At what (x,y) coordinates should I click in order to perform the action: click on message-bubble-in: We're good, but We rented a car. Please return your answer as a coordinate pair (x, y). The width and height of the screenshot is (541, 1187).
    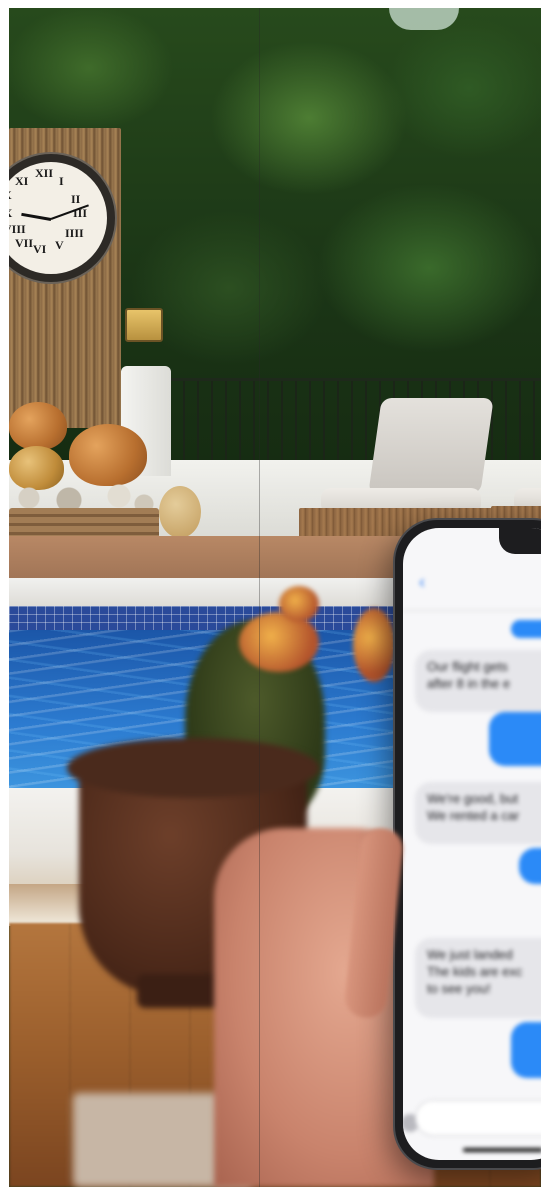
    Looking at the image, I should click on (478, 813).